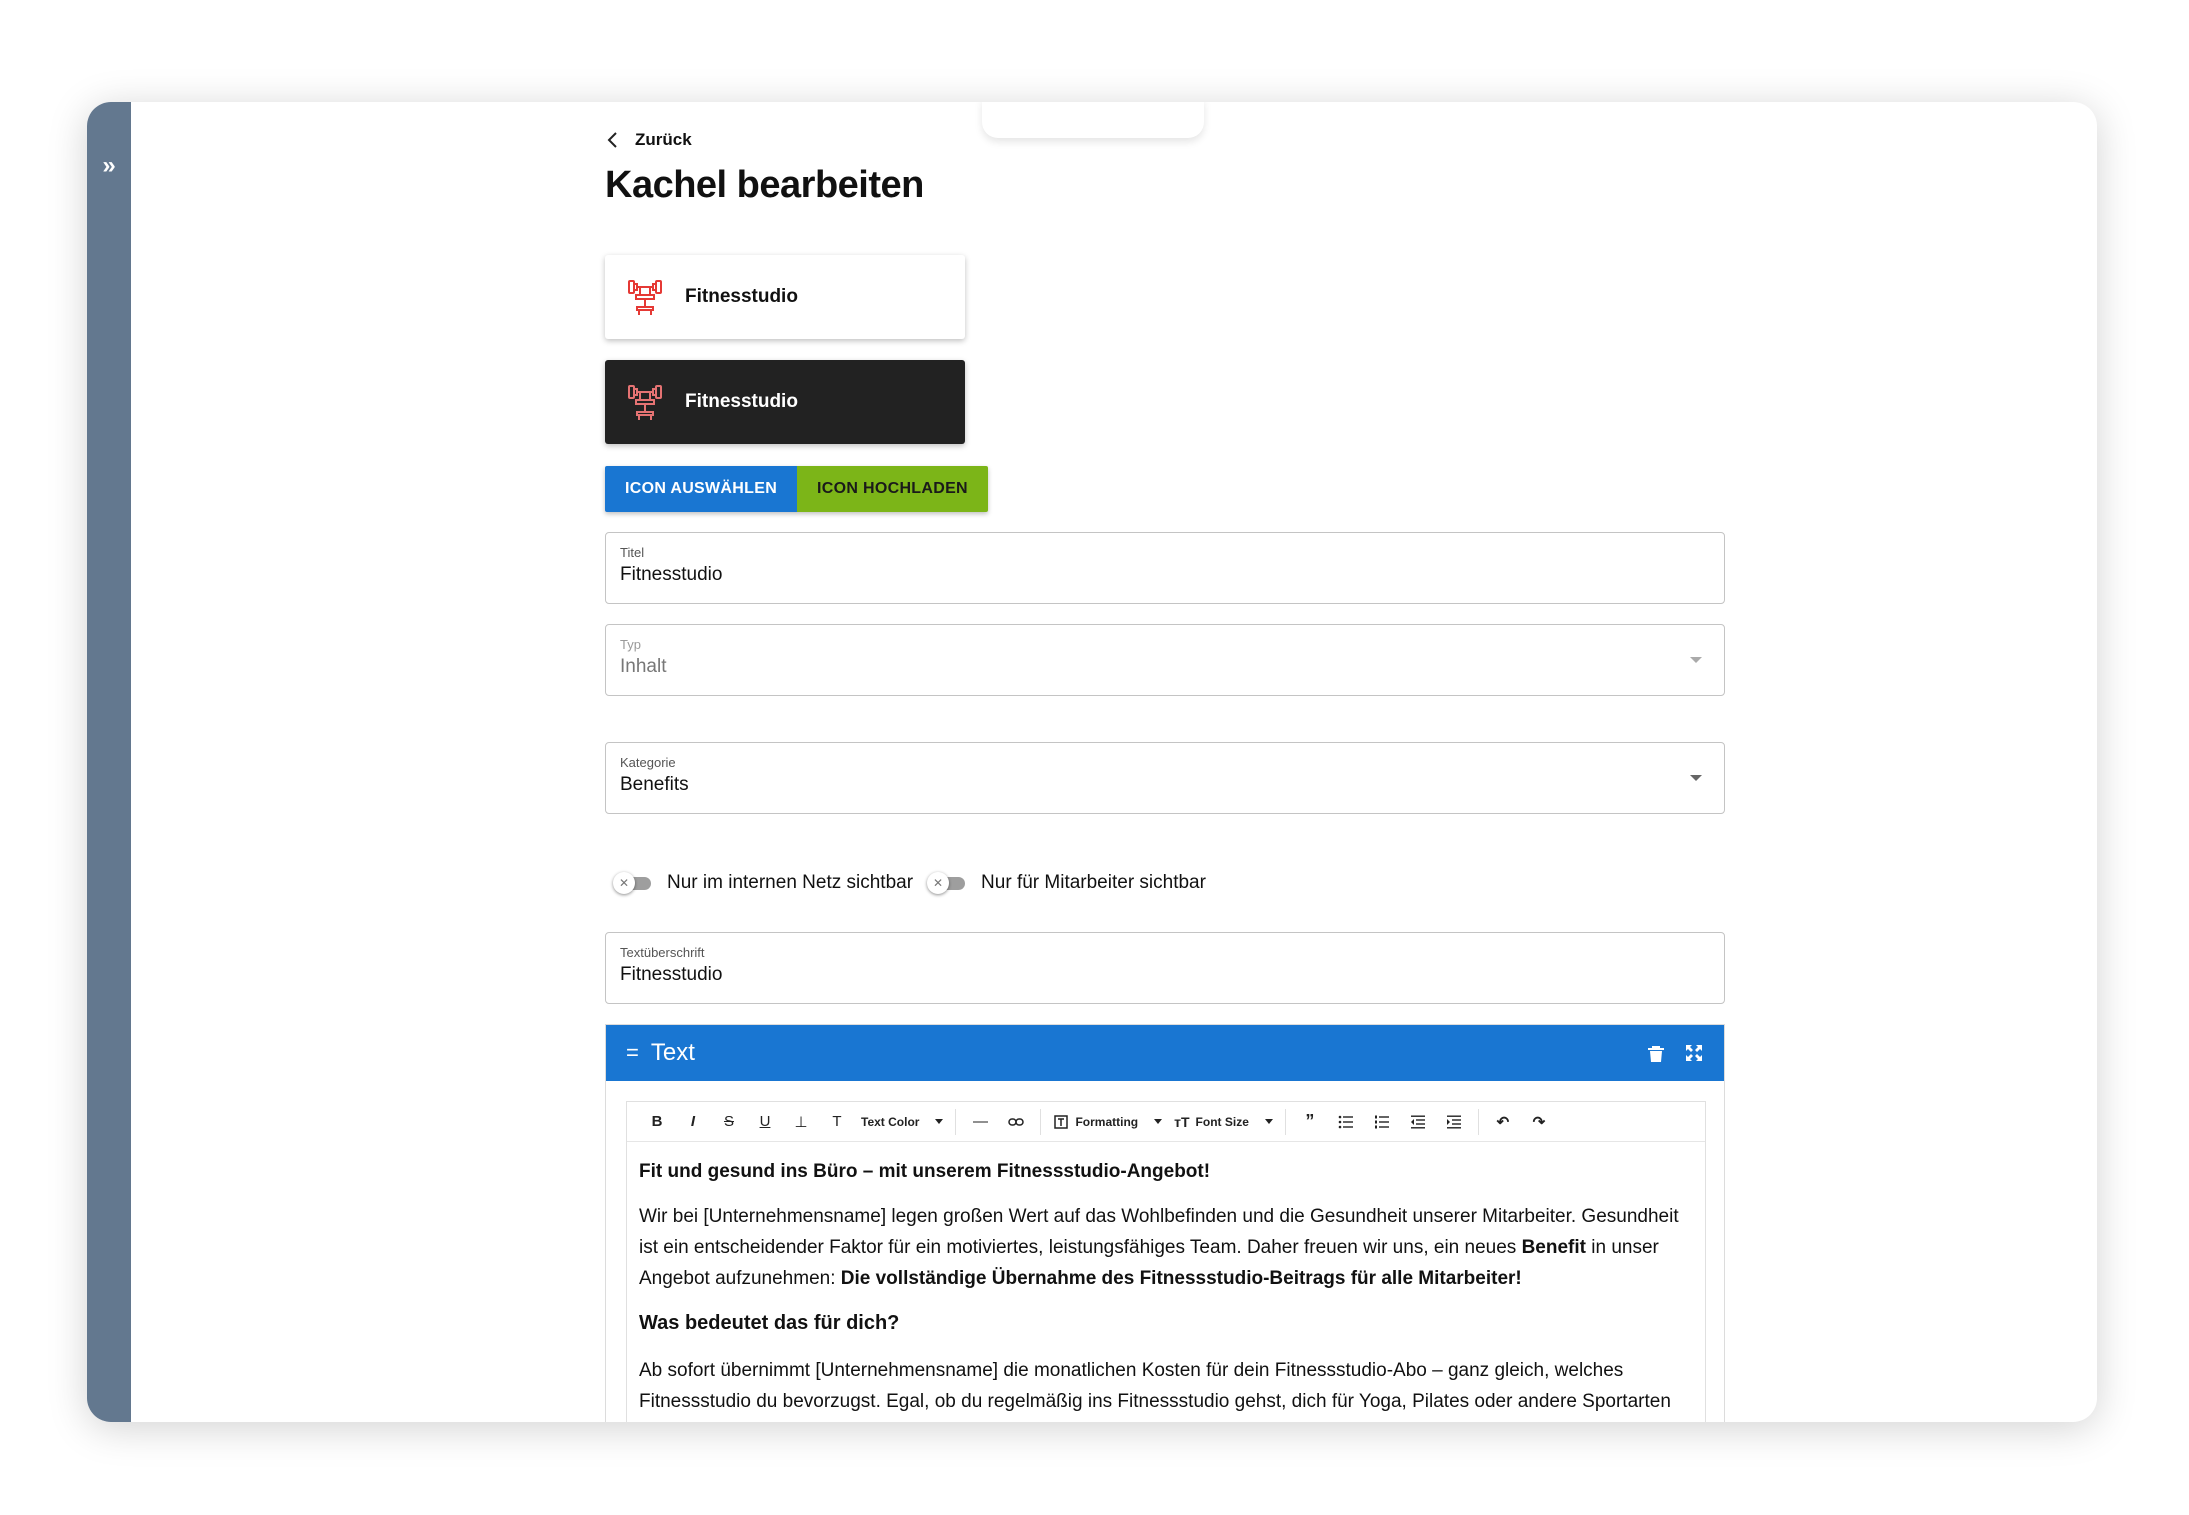 This screenshot has height=1515, width=2189. Describe the element at coordinates (902, 1122) in the screenshot. I see `text-color-dropdown: Text Color` at that location.